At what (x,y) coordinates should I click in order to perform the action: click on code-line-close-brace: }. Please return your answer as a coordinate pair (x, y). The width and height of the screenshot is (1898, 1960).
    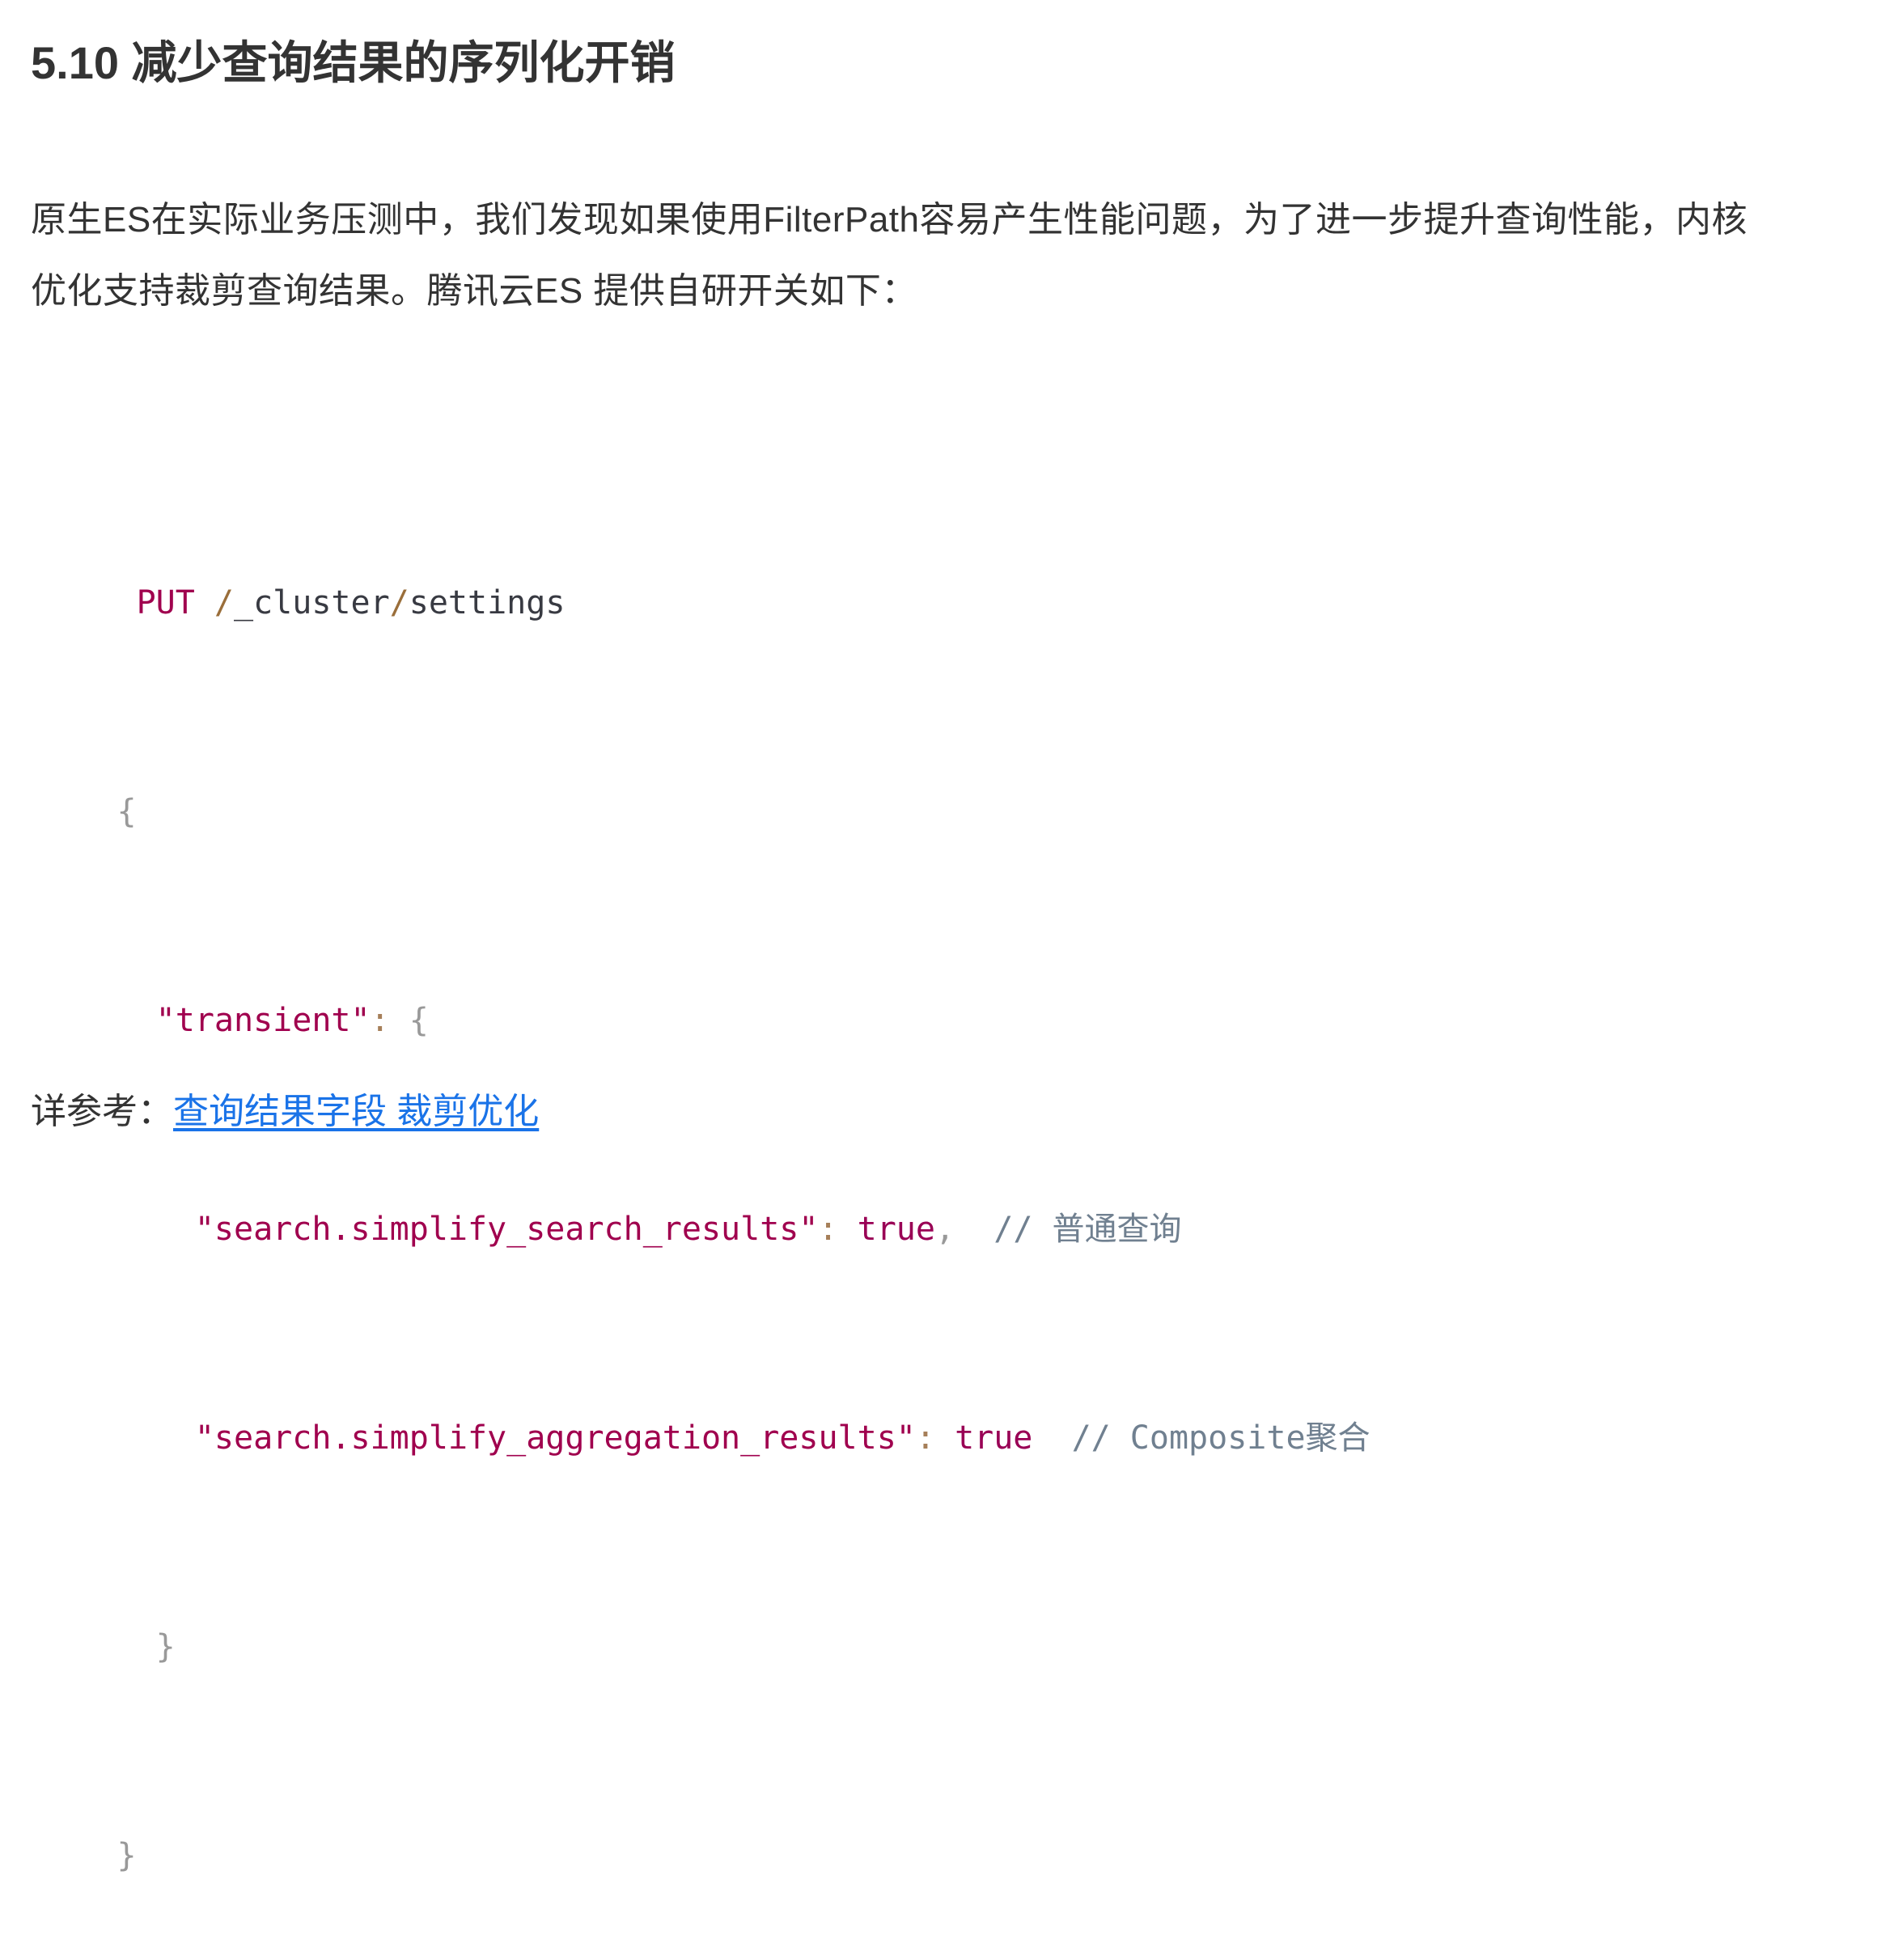
    Looking at the image, I should click on (685, 1856).